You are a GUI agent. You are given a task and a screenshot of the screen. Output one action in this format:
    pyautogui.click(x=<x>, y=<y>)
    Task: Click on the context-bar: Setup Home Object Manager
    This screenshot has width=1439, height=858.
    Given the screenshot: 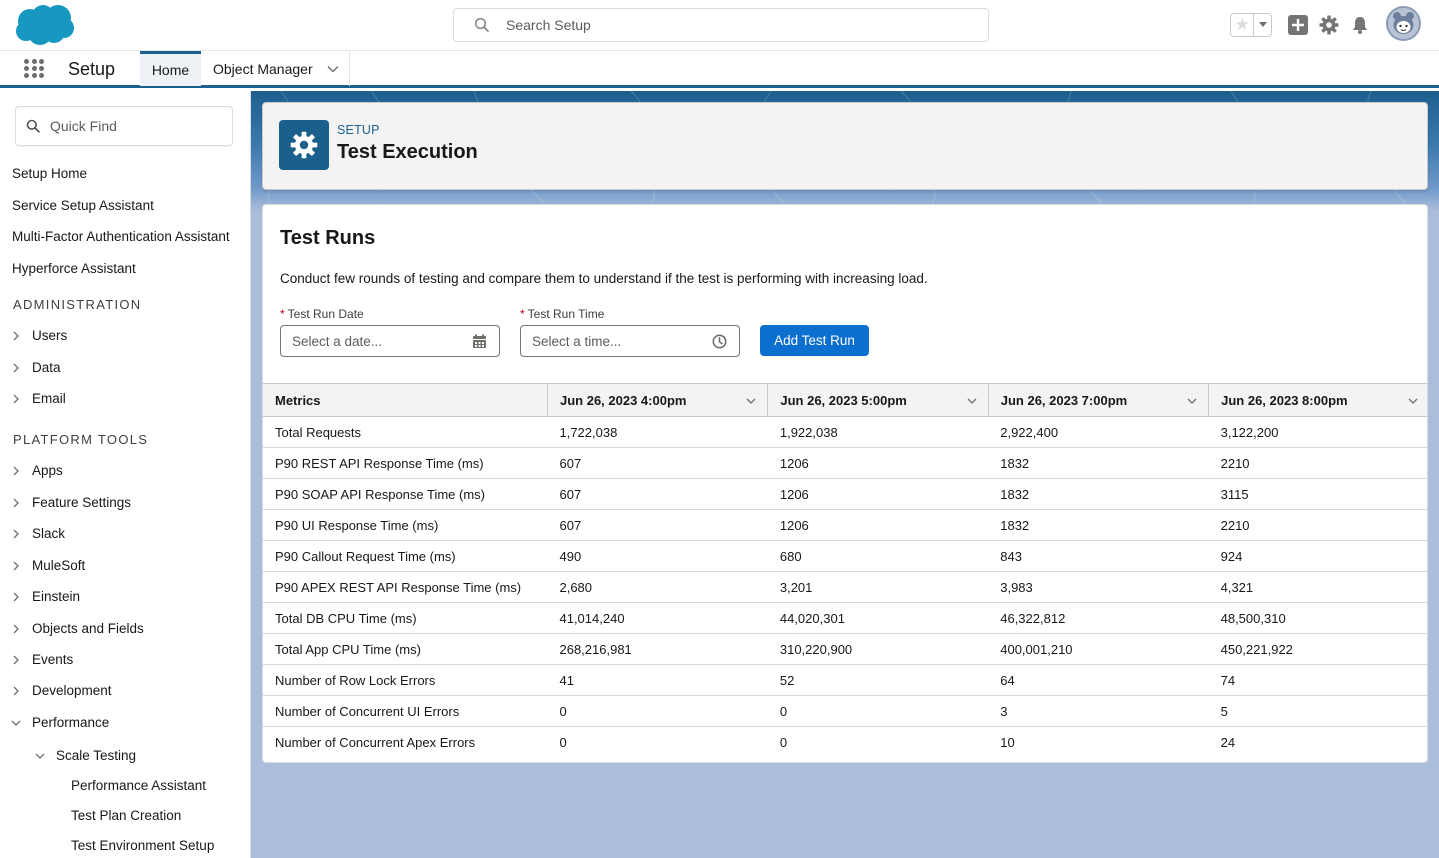 What is the action you would take?
    pyautogui.click(x=719, y=69)
    